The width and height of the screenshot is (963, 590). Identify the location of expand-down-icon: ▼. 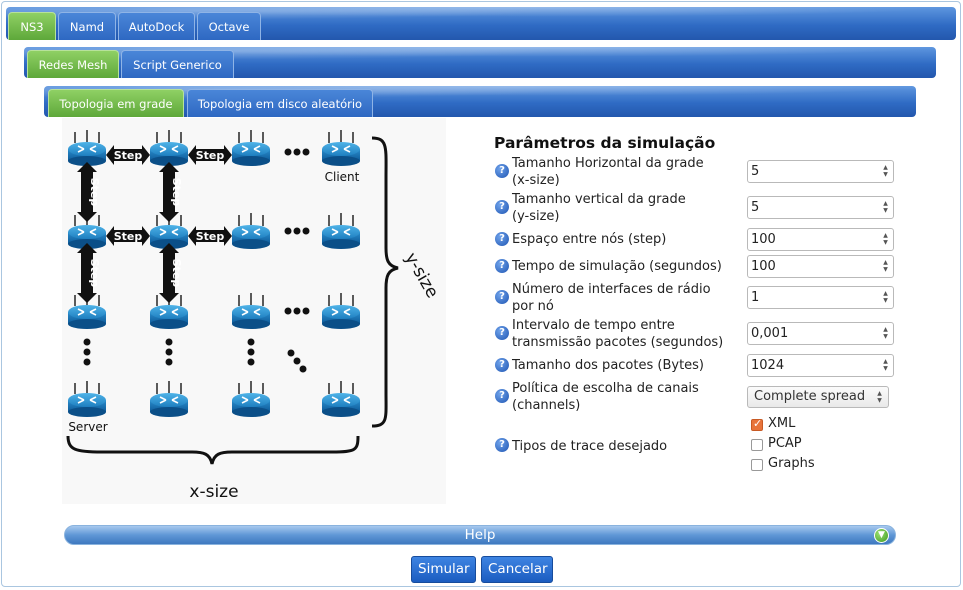
(881, 535).